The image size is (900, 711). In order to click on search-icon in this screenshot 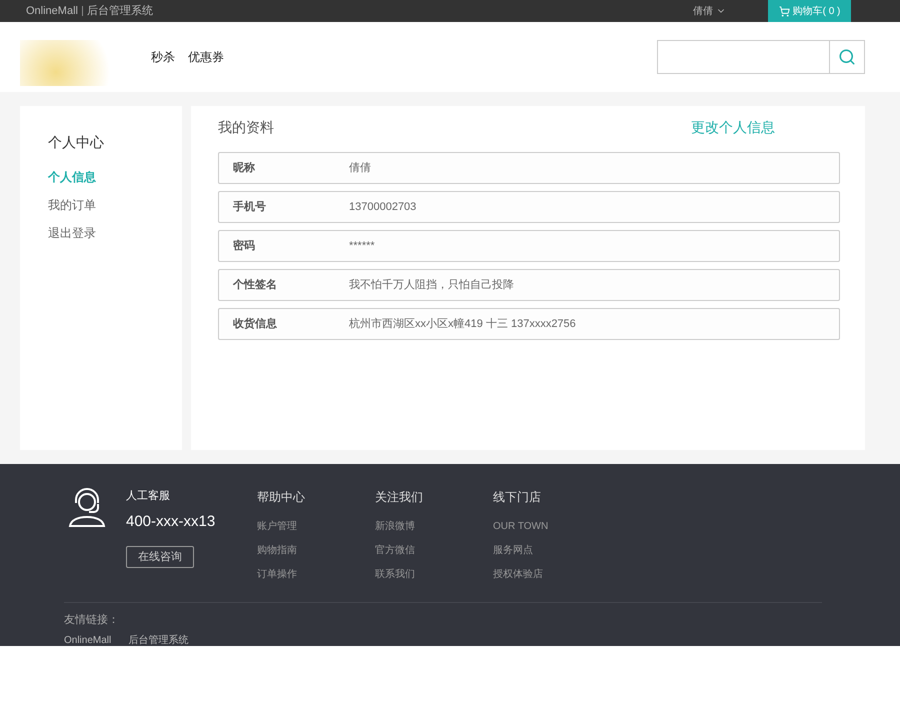, I will do `click(847, 57)`.